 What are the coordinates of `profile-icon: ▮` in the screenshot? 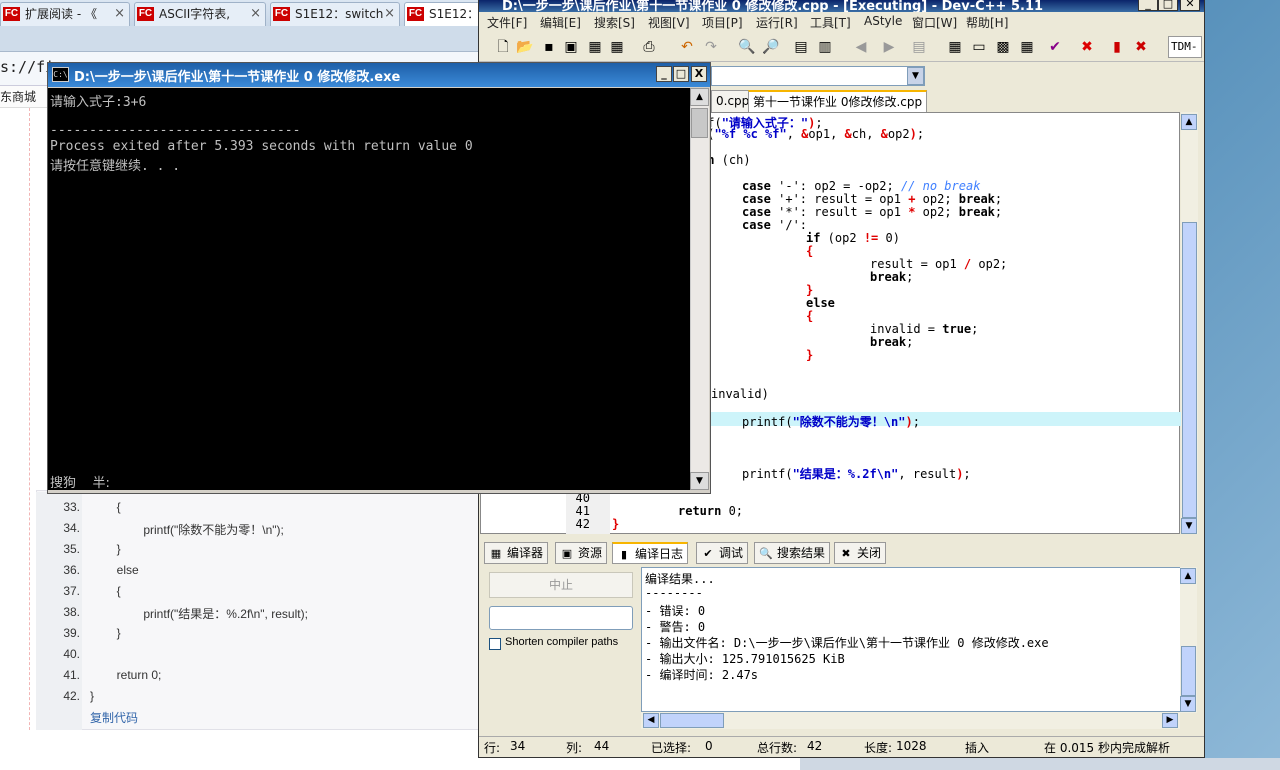 It's located at (1117, 47).